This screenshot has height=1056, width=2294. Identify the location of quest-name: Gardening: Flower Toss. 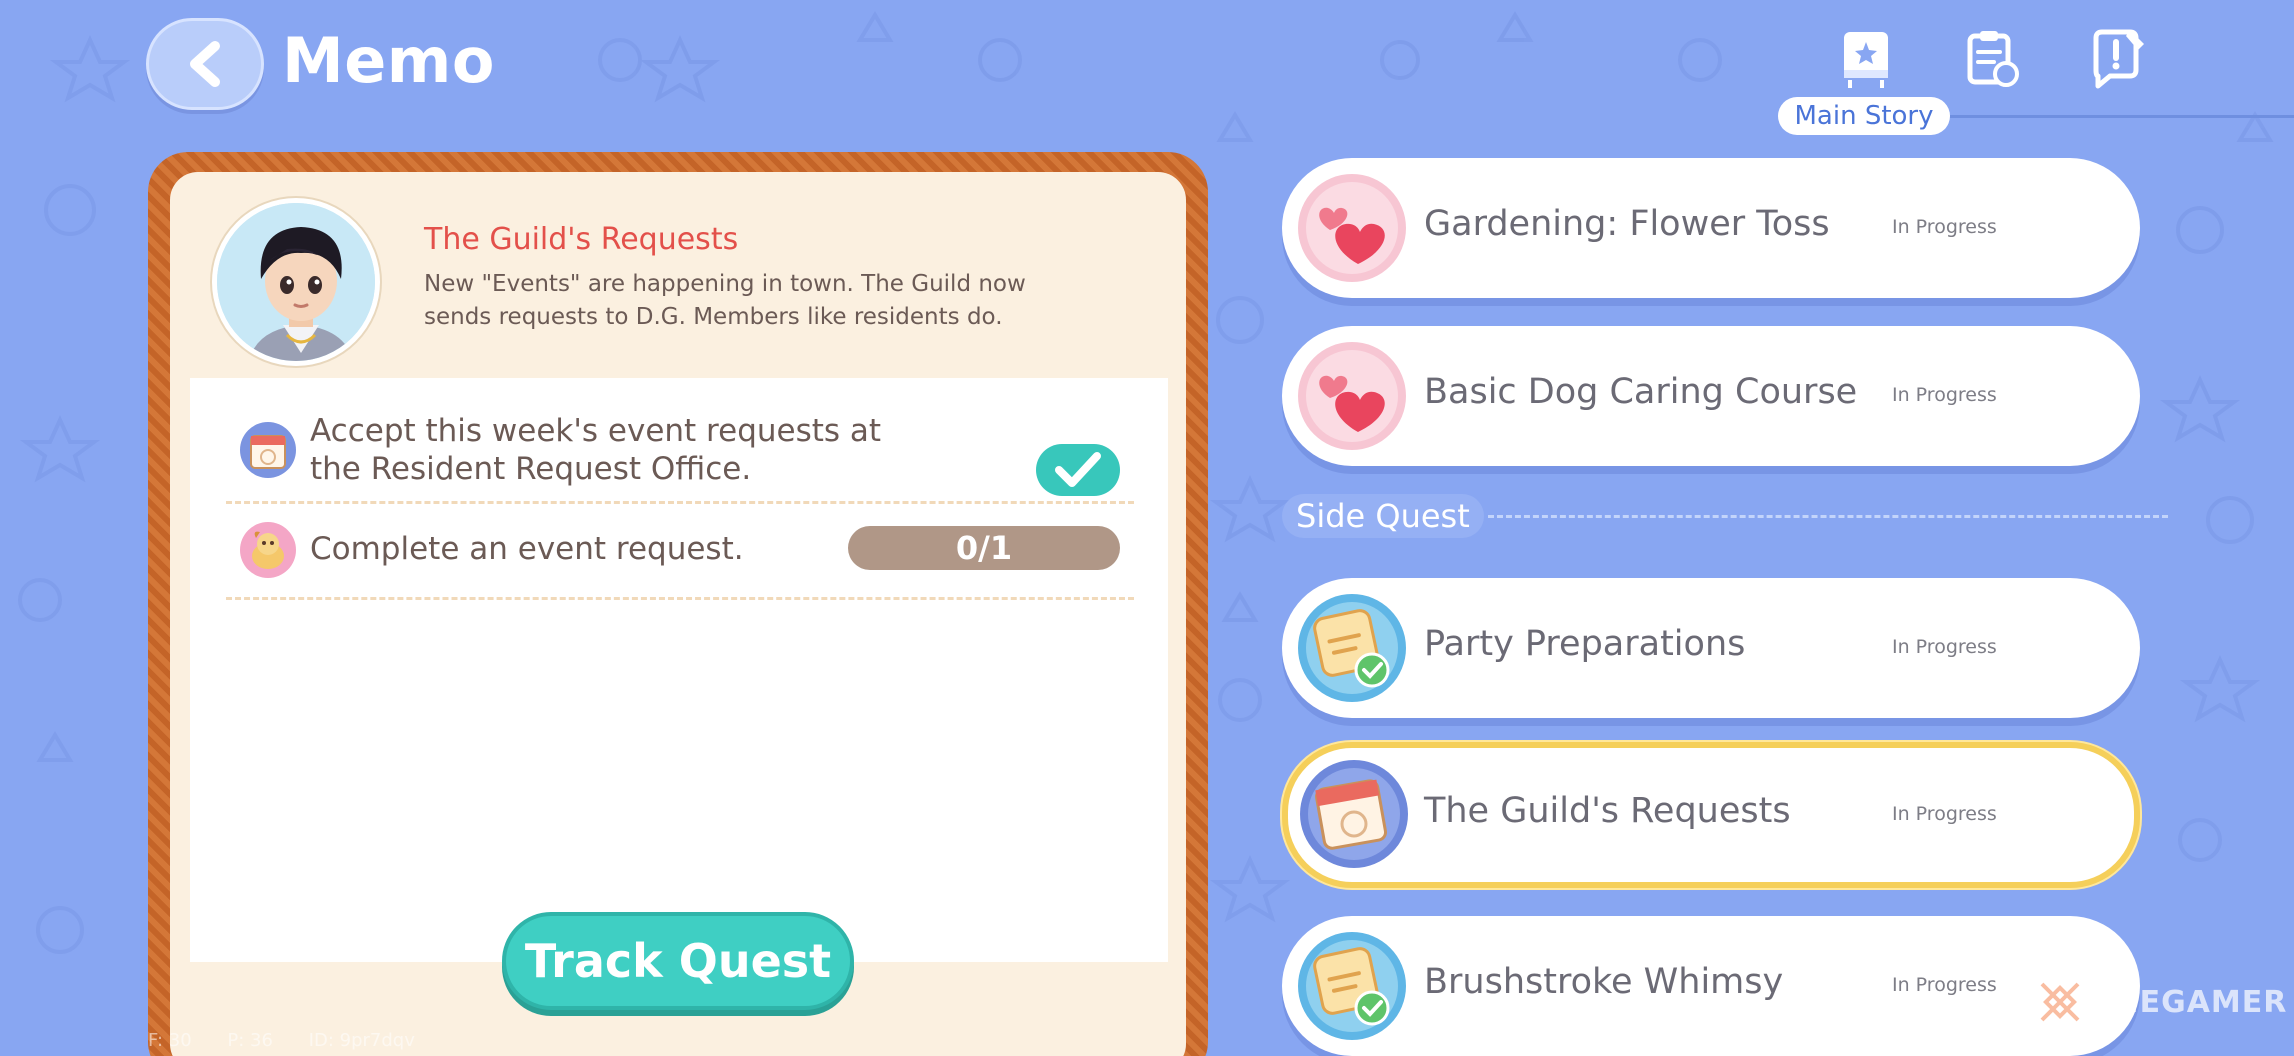
(1627, 224).